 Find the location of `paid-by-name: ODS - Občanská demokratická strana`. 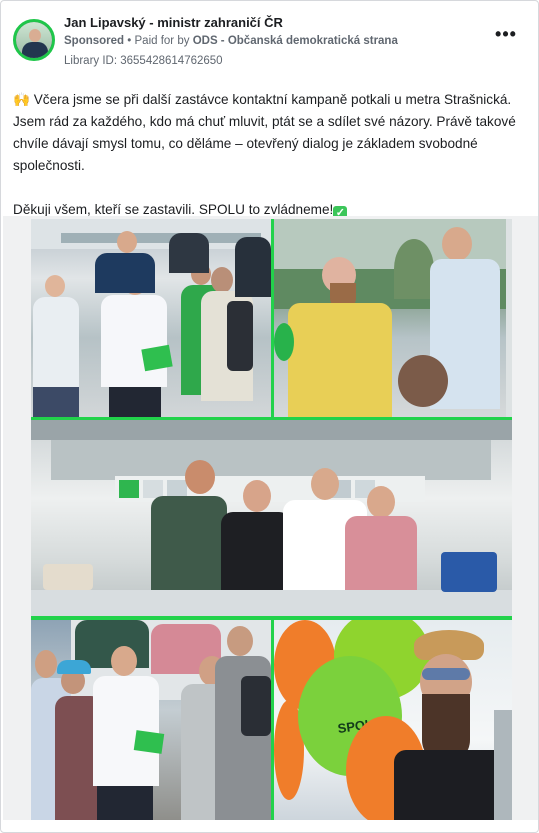

paid-by-name: ODS - Občanská demokratická strana is located at coordinates (295, 41).